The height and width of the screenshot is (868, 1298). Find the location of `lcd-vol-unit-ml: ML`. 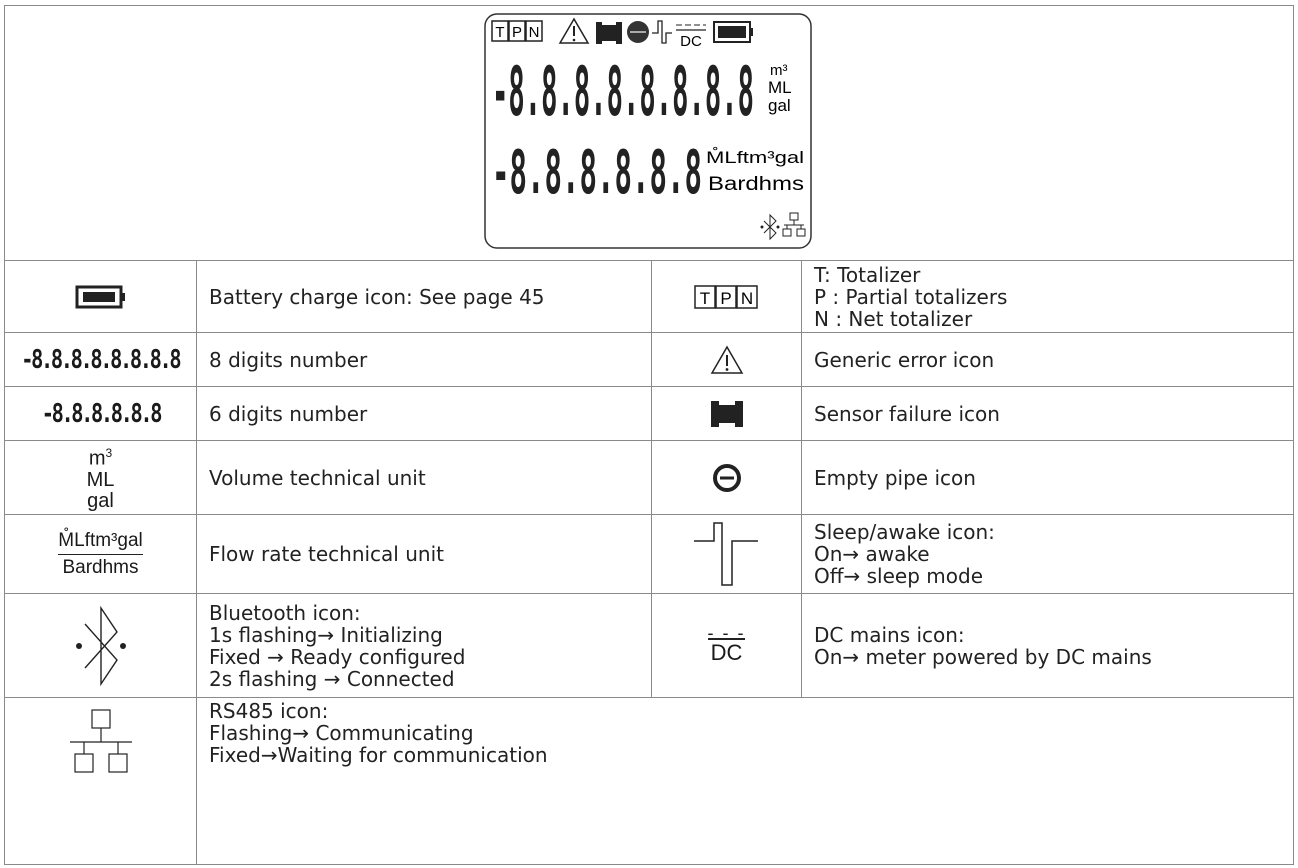

lcd-vol-unit-ml: ML is located at coordinates (780, 87).